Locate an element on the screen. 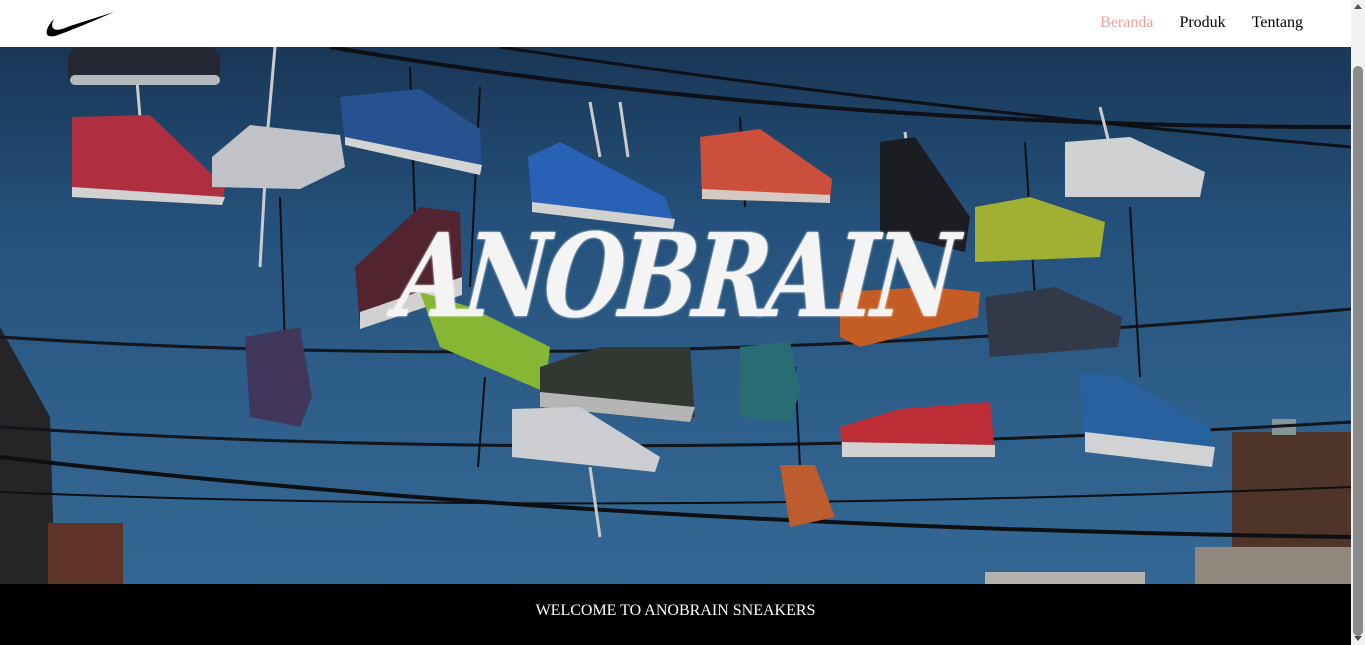 Image resolution: width=1365 pixels, height=645 pixels. nav-menu: Beranda Produk Tentang is located at coordinates (1201, 23).